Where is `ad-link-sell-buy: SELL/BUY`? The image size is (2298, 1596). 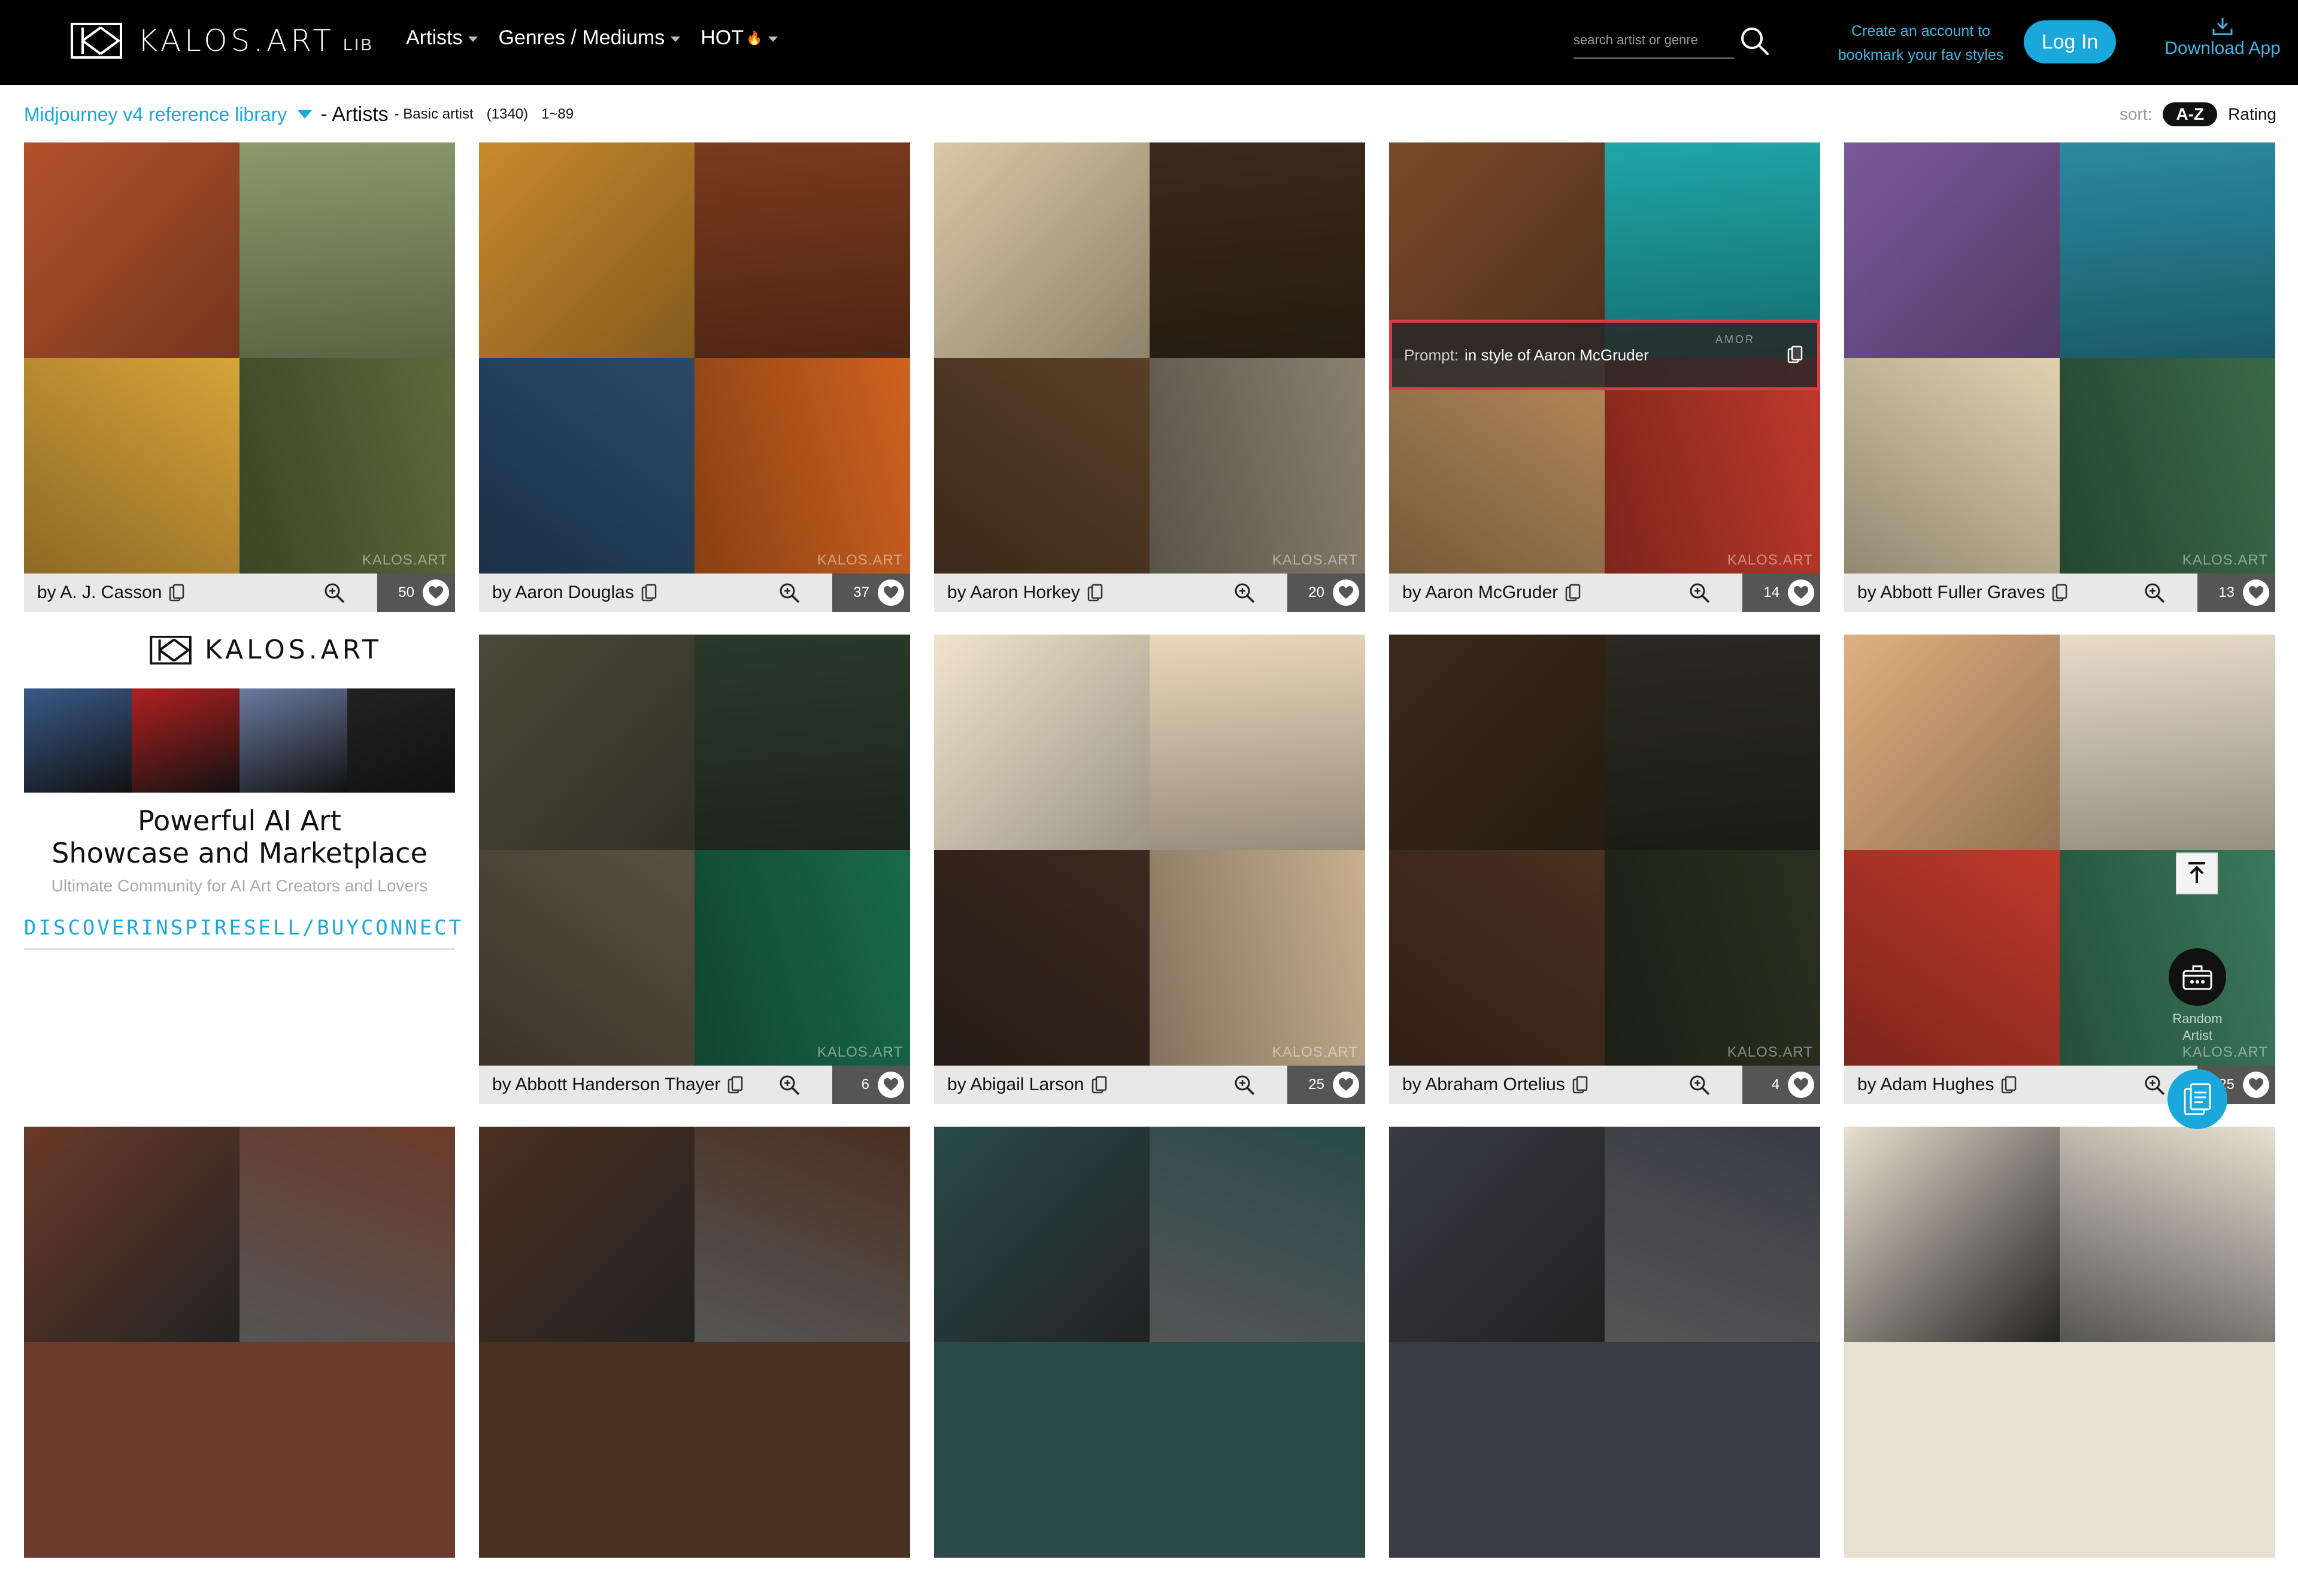
ad-link-sell-buy: SELL/BUY is located at coordinates (302, 928).